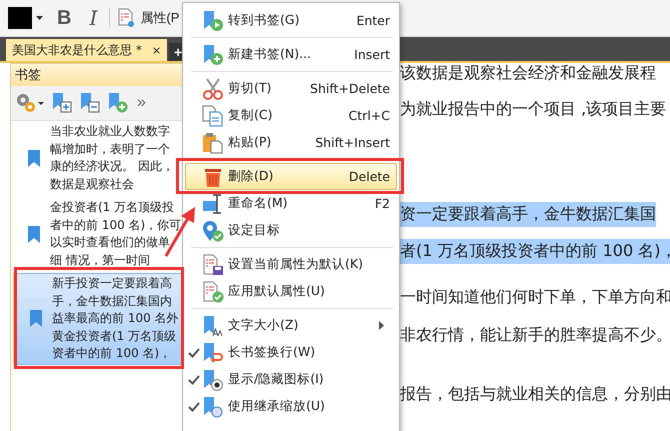  What do you see at coordinates (291, 291) in the screenshot?
I see `menu-item: 应用默认属性(U)` at bounding box center [291, 291].